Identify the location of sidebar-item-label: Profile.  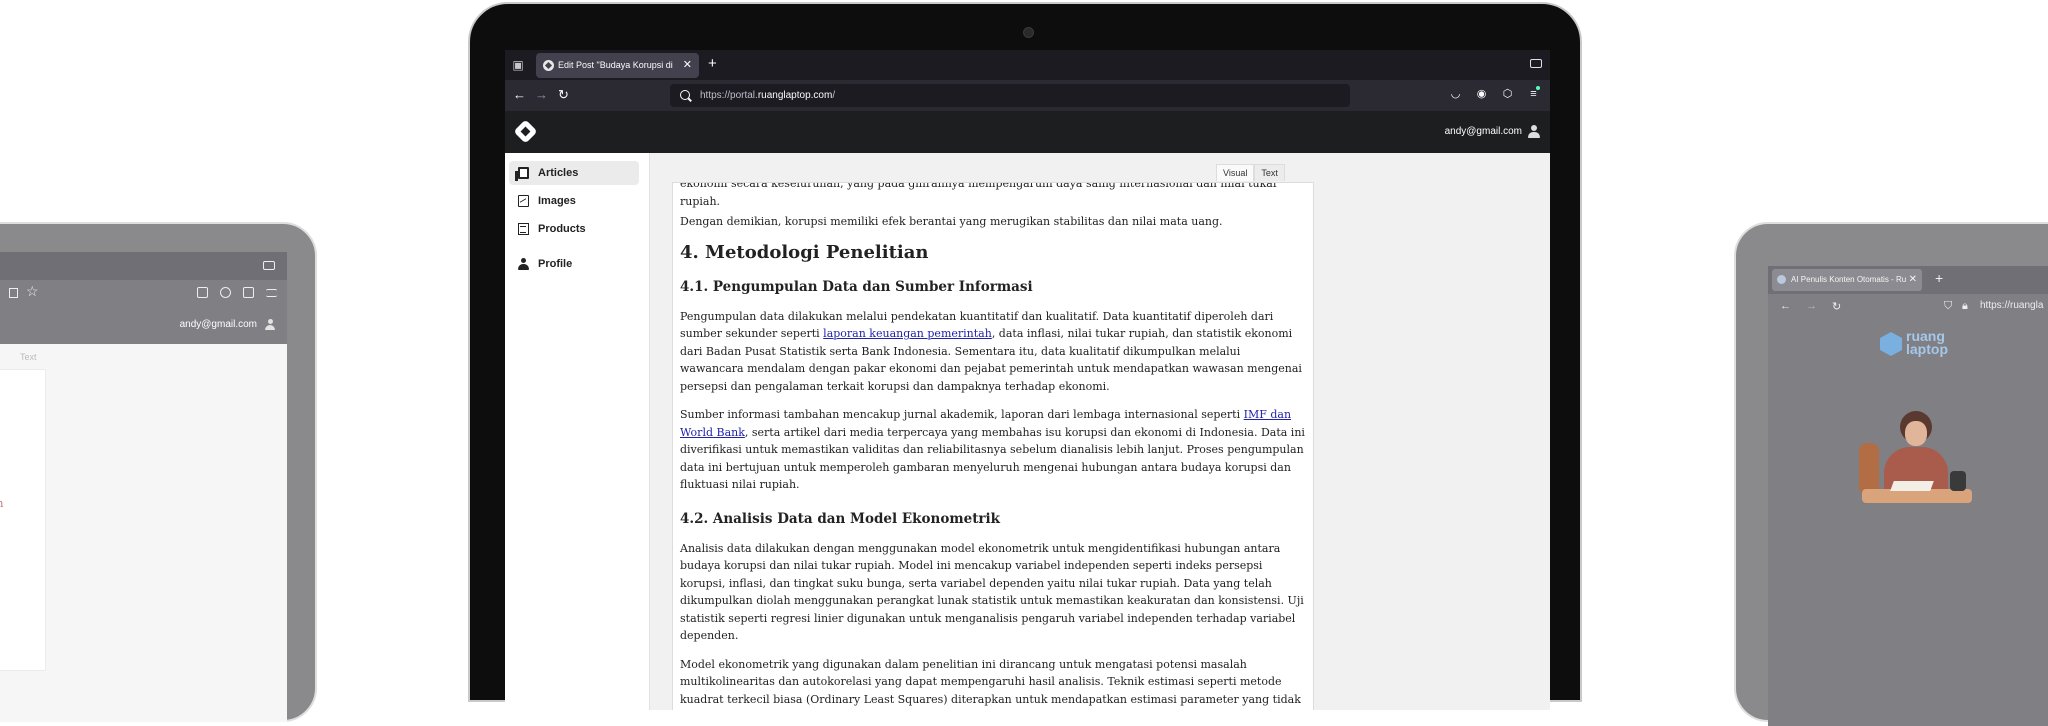
(555, 264).